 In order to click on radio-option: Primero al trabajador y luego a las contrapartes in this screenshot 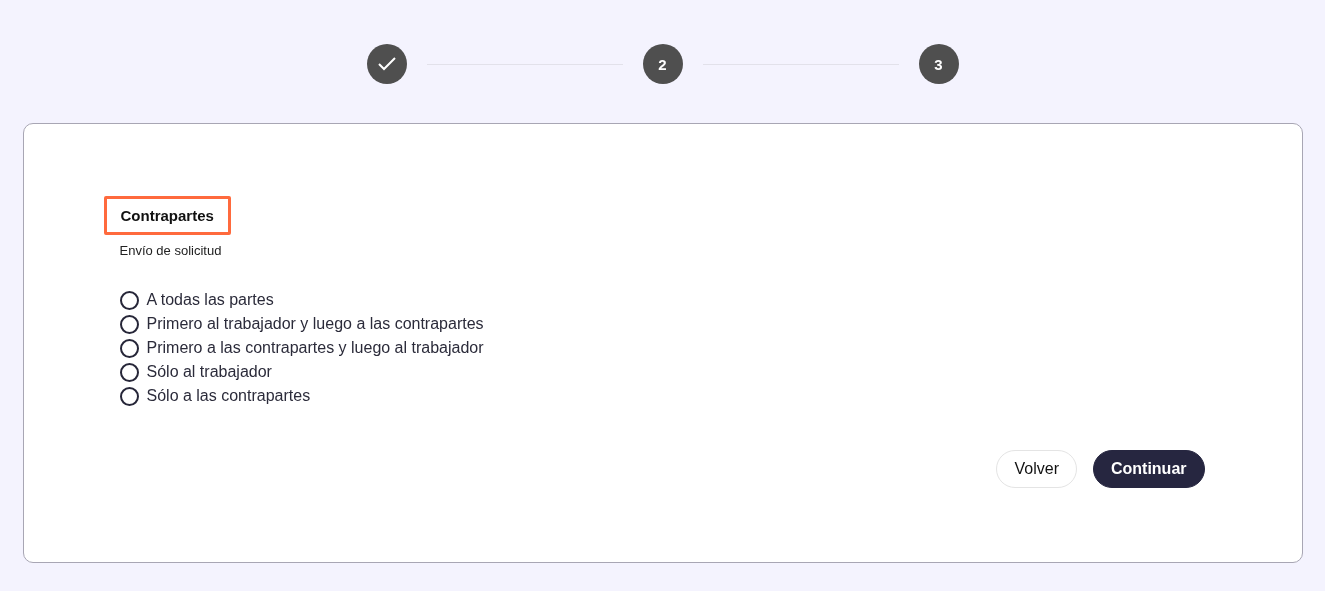, I will do `click(662, 324)`.